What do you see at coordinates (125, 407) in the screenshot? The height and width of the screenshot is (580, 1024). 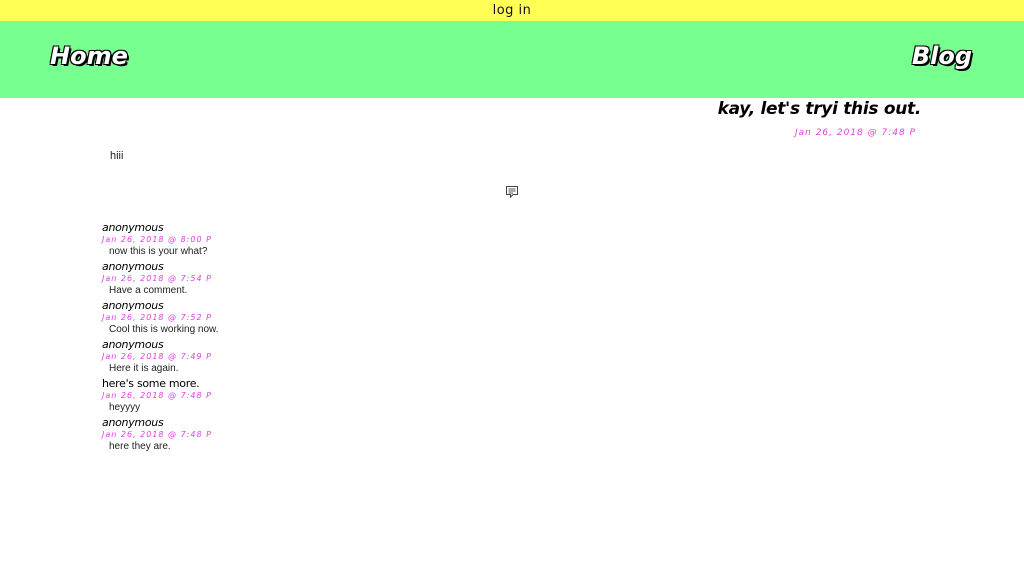 I see `comment-text: heyyyy` at bounding box center [125, 407].